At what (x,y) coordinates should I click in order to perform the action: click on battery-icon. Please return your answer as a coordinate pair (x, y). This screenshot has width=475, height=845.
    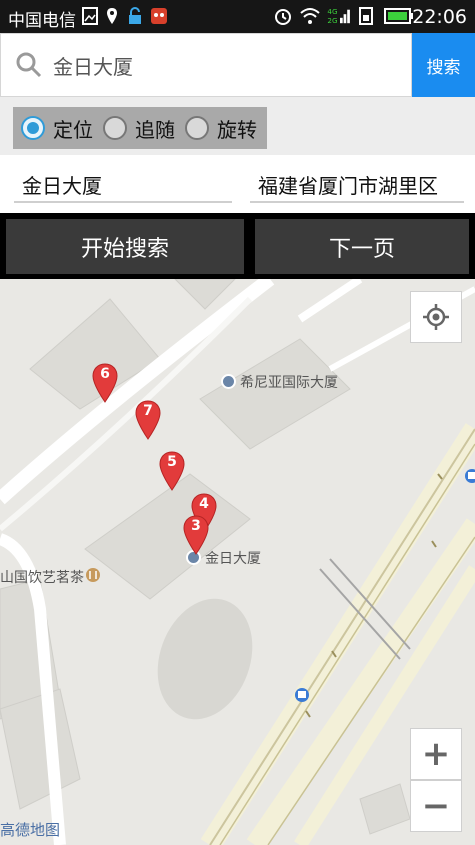
    Looking at the image, I should click on (398, 16).